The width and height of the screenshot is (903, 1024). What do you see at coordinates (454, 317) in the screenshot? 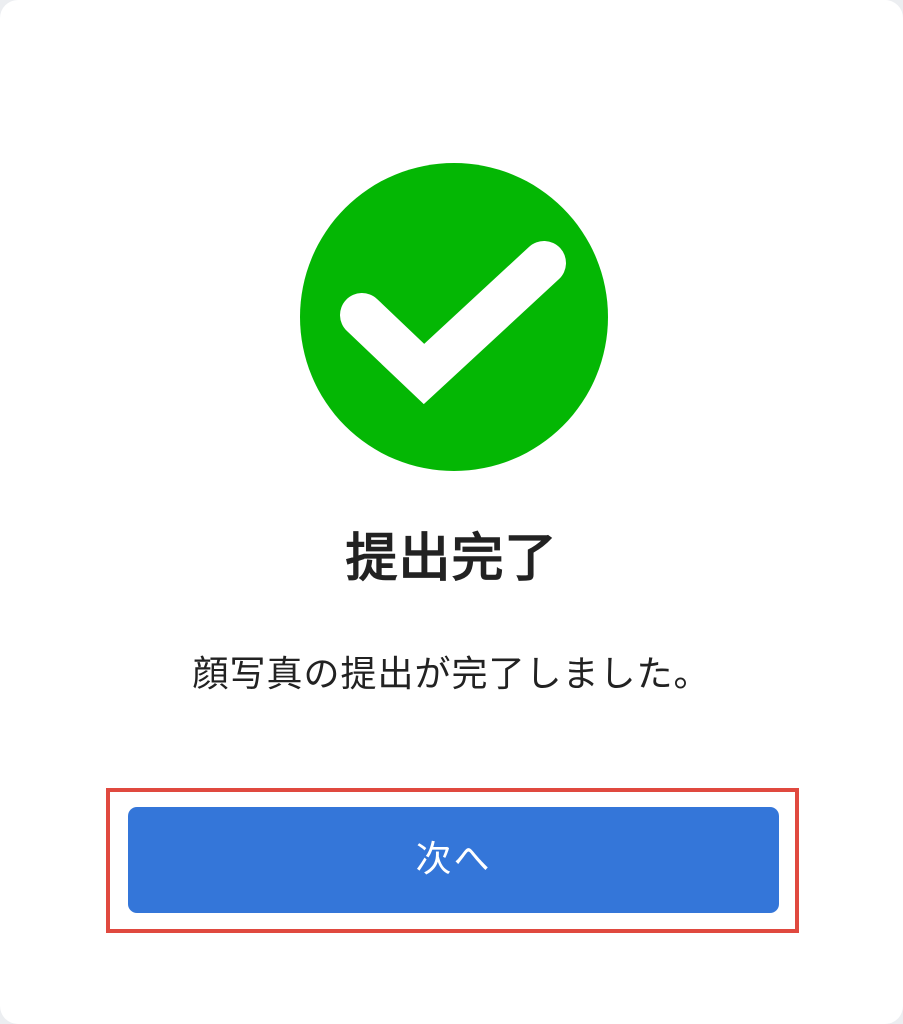
I see `check-circle-icon` at bounding box center [454, 317].